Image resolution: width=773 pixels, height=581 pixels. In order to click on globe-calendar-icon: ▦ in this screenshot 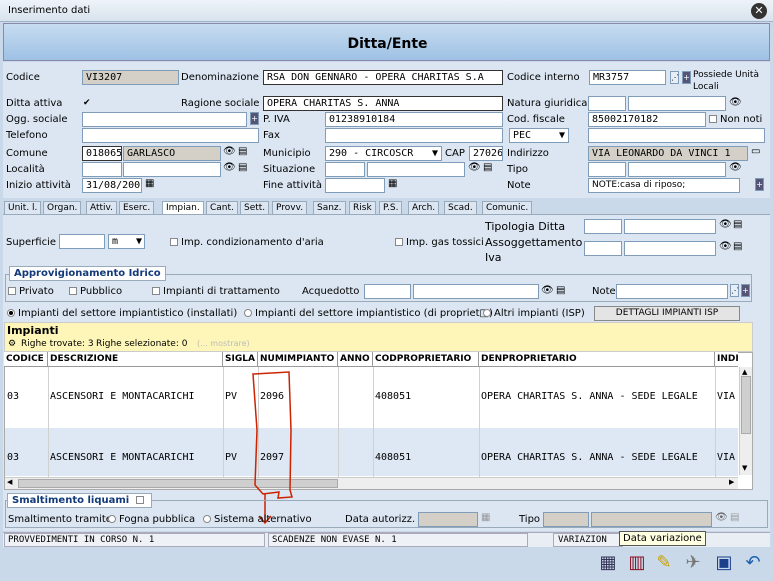, I will do `click(608, 563)`.